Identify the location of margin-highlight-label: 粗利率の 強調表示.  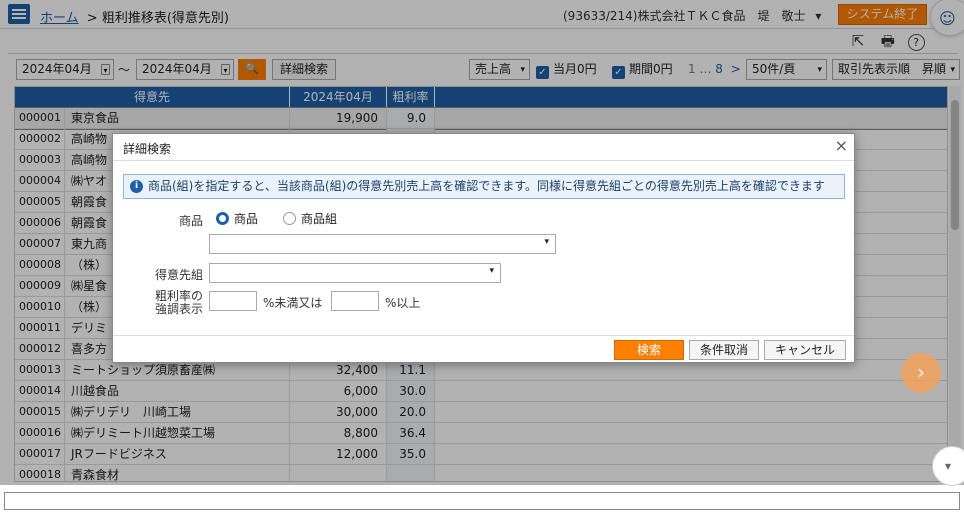
(168, 303).